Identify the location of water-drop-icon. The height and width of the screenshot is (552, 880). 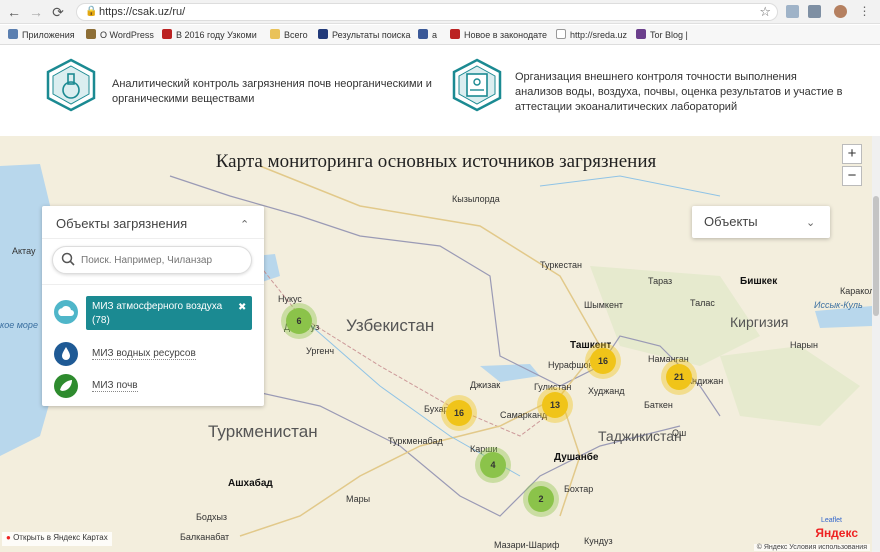
(66, 354).